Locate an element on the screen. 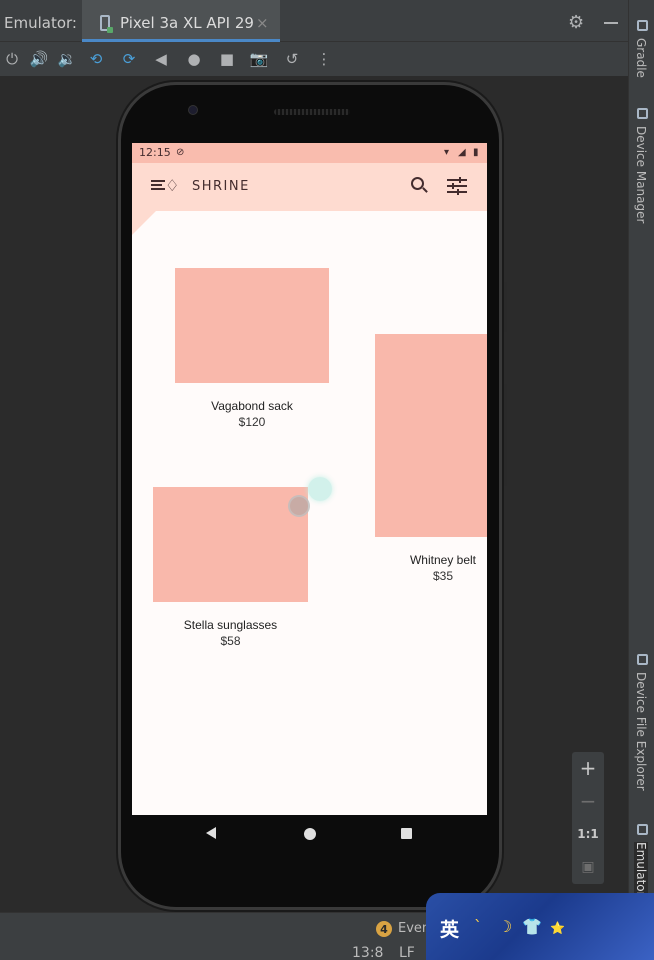  shrine-app-bar: ♢ SHRINE is located at coordinates (309, 187).